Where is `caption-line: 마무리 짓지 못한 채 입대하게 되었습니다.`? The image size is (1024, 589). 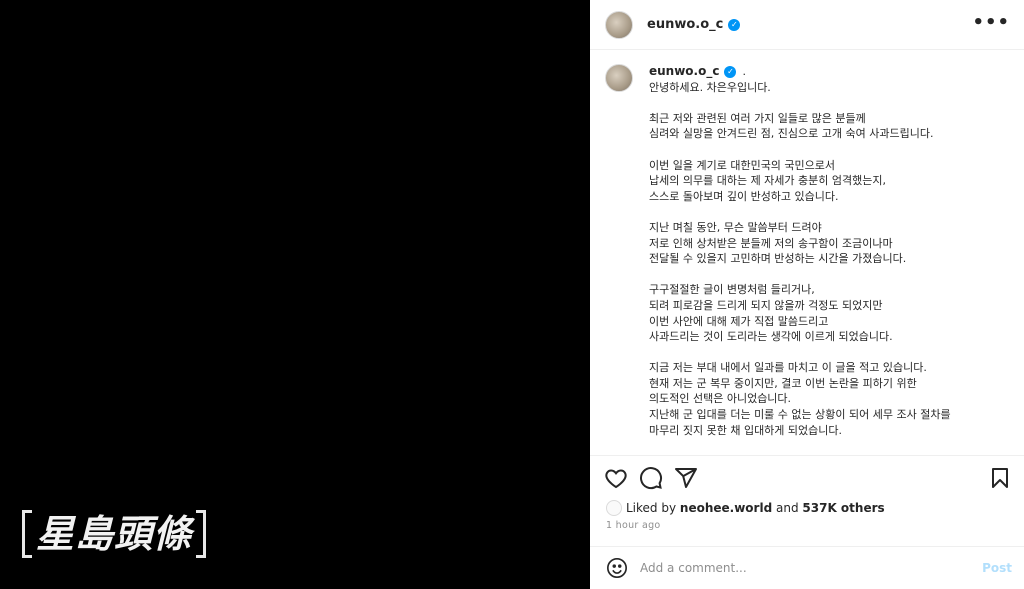 caption-line: 마무리 짓지 못한 채 입대하게 되었습니다. is located at coordinates (746, 430).